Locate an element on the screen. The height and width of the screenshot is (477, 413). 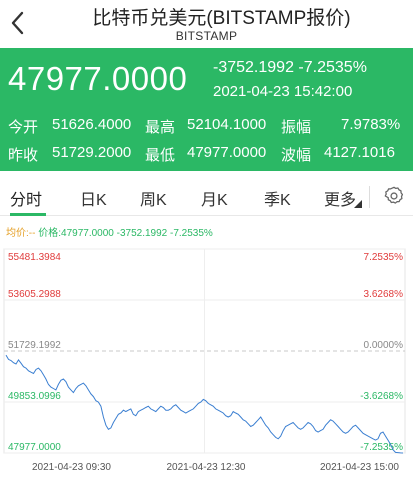
open-label: 今开 is located at coordinates (23, 127).